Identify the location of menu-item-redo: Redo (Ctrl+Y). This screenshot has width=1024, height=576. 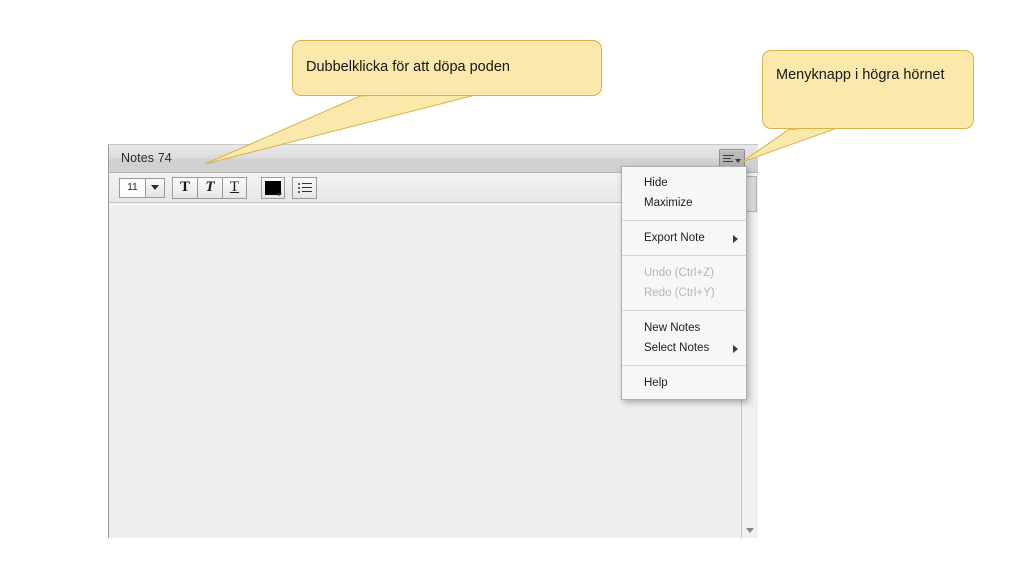
(679, 293).